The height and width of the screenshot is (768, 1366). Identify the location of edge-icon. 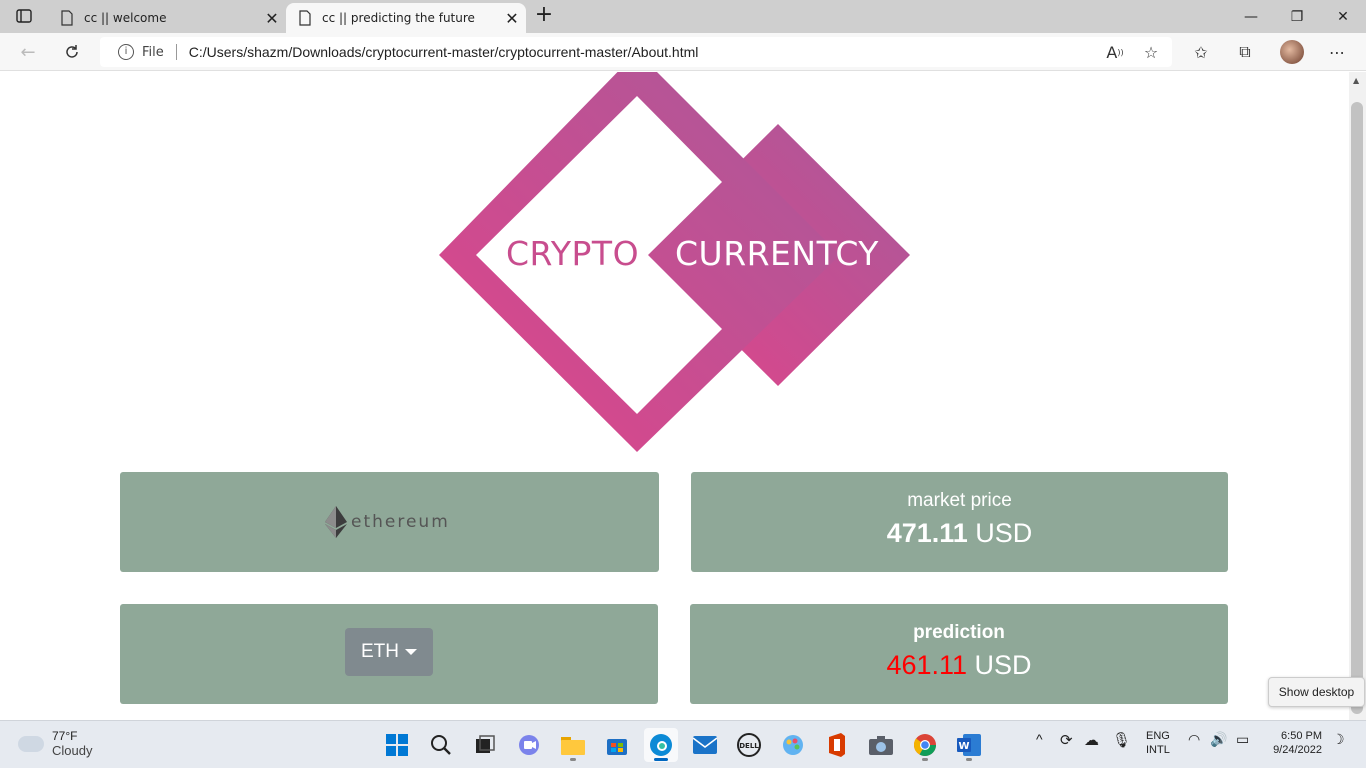
(661, 745).